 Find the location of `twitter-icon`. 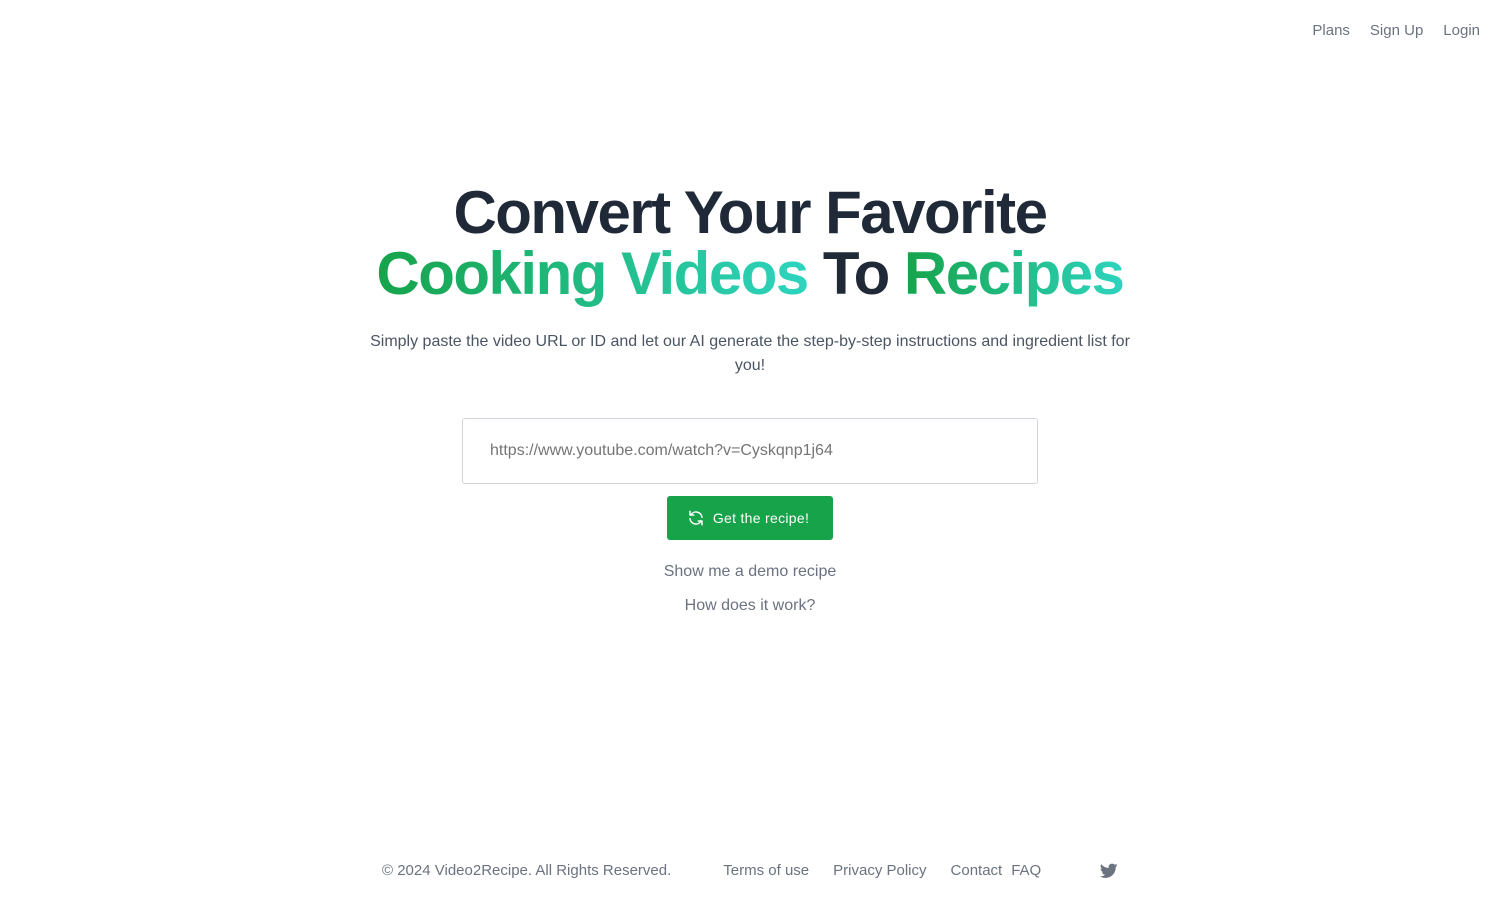

twitter-icon is located at coordinates (1109, 871).